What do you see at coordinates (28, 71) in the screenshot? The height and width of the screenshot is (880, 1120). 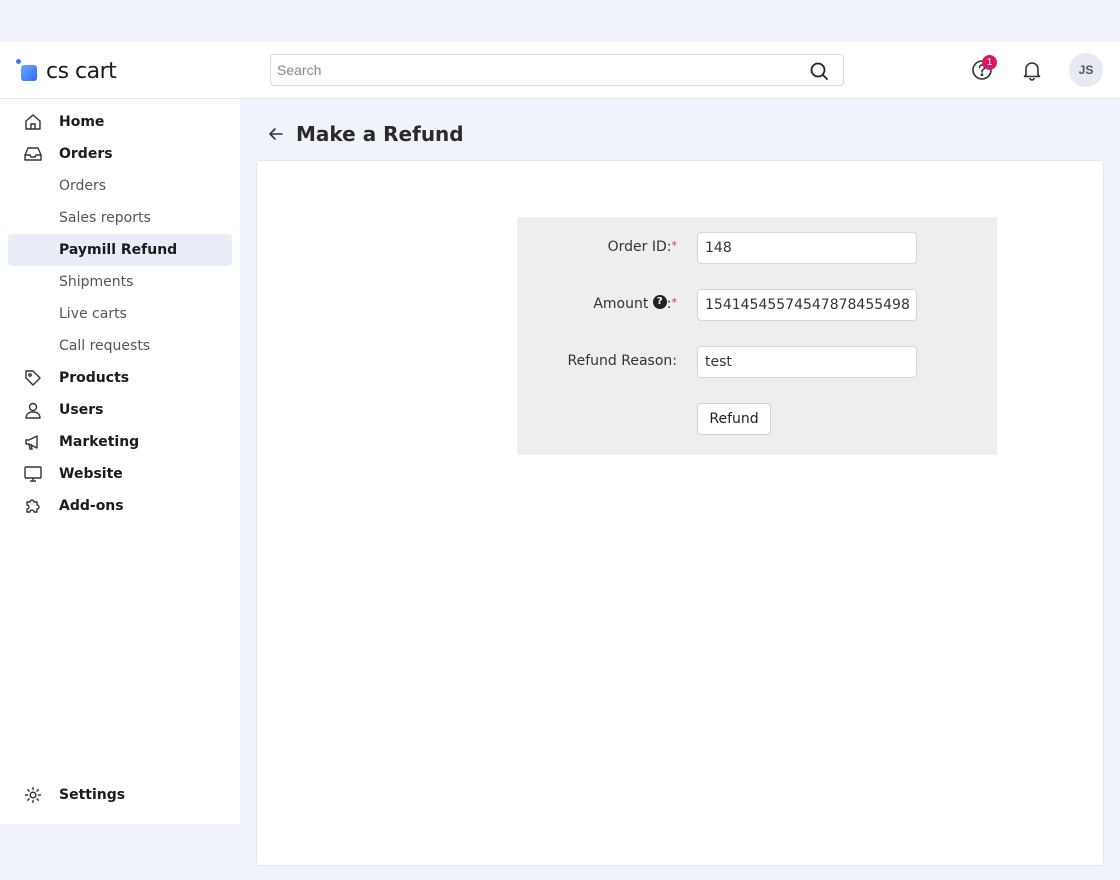 I see `logo-mark-icon` at bounding box center [28, 71].